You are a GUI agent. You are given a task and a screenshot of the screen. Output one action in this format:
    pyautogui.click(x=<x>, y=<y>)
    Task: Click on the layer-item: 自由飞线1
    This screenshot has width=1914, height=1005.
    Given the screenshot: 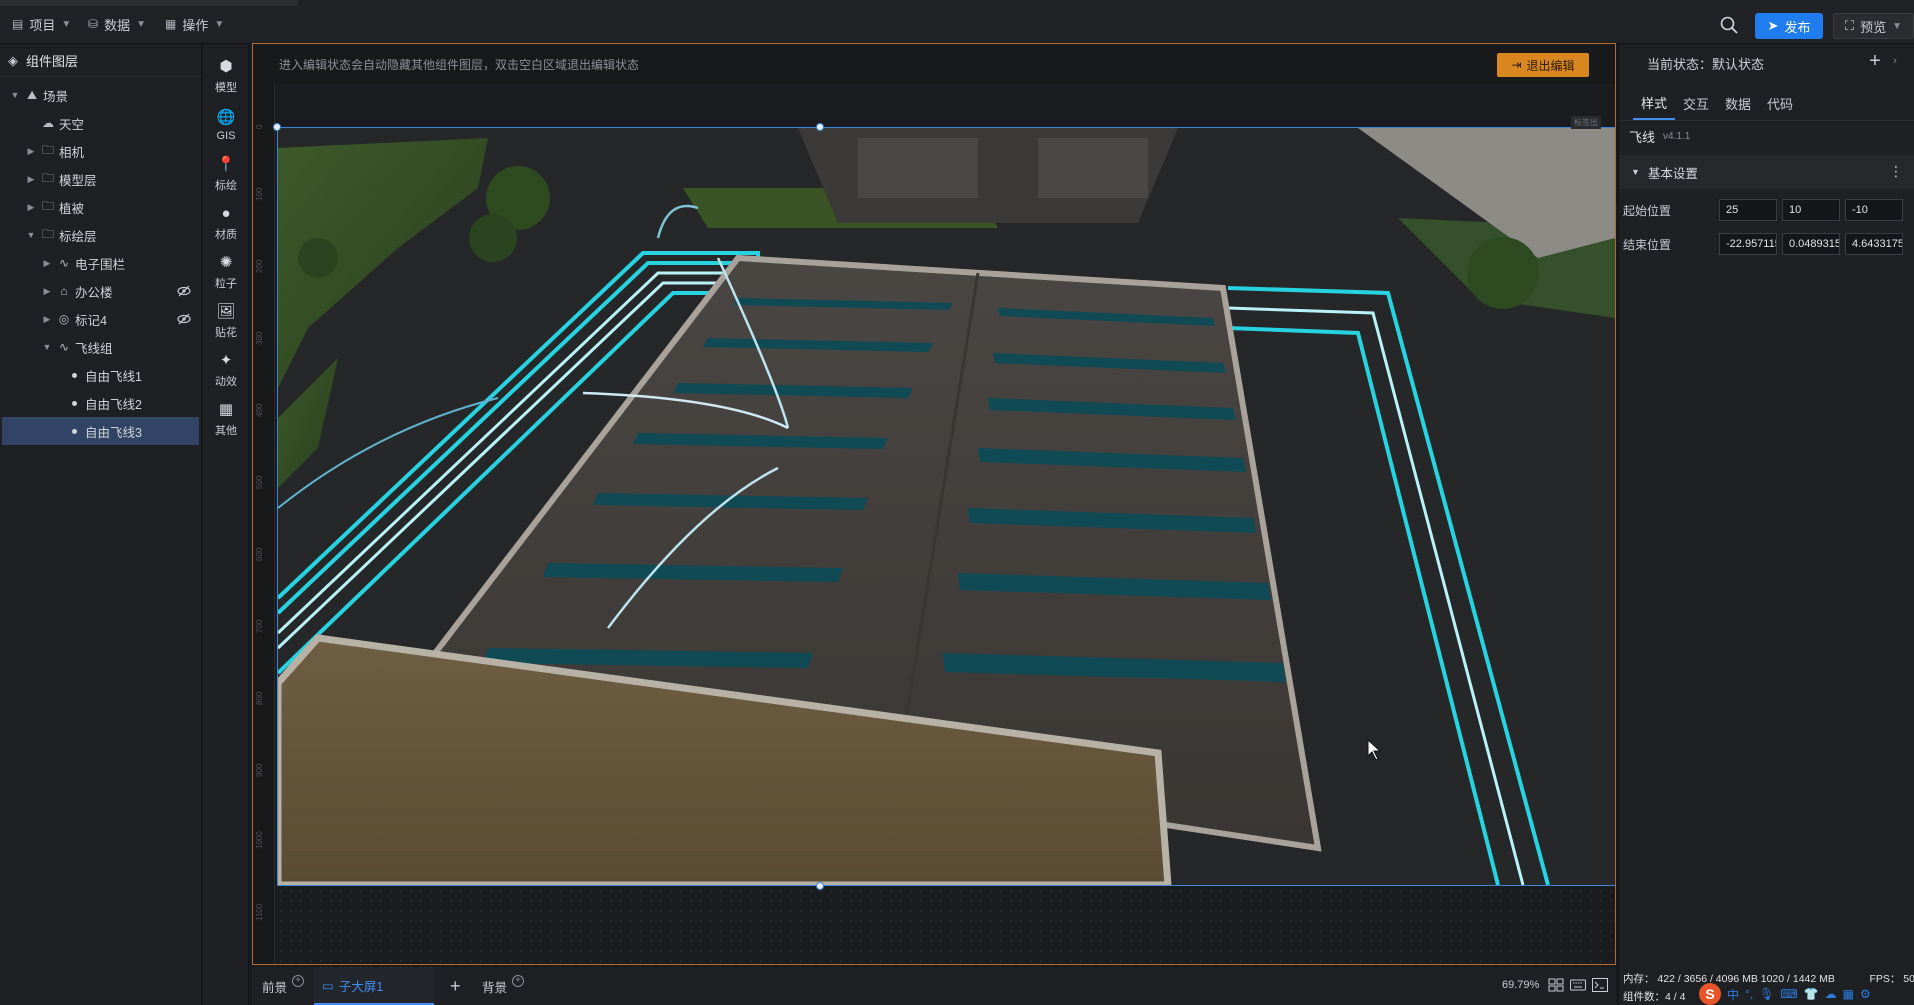 What is the action you would take?
    pyautogui.click(x=100, y=375)
    